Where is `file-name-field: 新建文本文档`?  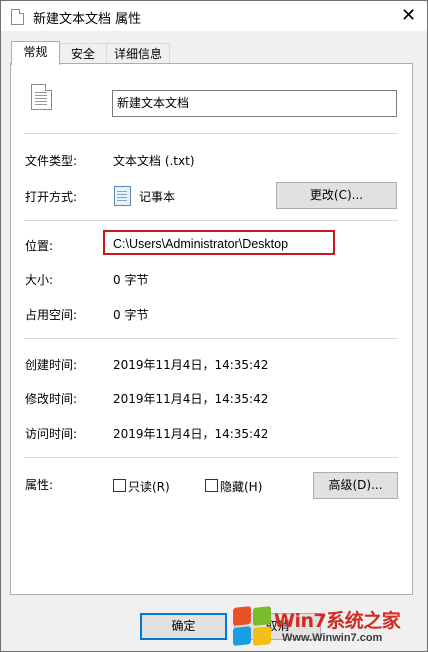
file-name-field: 新建文本文档 is located at coordinates (254, 103).